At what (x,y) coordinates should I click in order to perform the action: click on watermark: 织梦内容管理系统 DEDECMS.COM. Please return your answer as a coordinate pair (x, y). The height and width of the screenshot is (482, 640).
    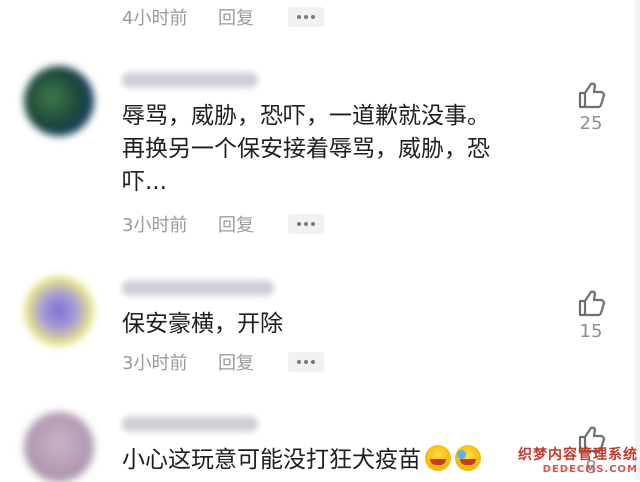
    Looking at the image, I should click on (568, 459).